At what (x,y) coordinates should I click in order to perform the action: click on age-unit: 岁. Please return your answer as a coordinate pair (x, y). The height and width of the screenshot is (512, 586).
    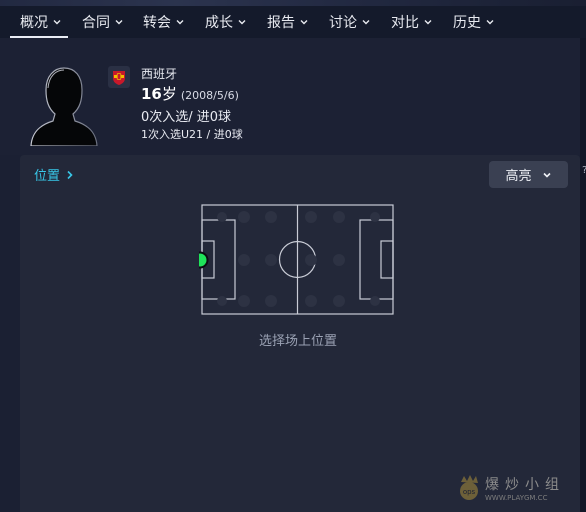
    Looking at the image, I should click on (169, 94).